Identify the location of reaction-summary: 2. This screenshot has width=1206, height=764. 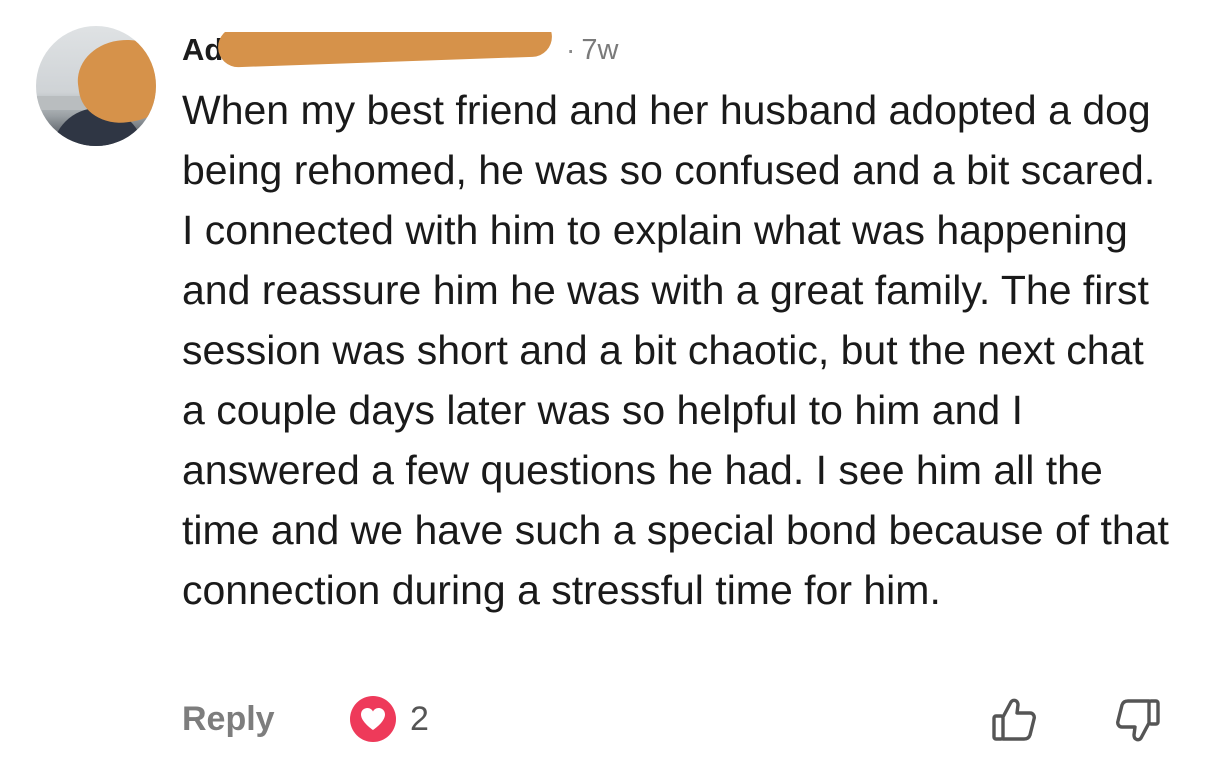
(389, 719).